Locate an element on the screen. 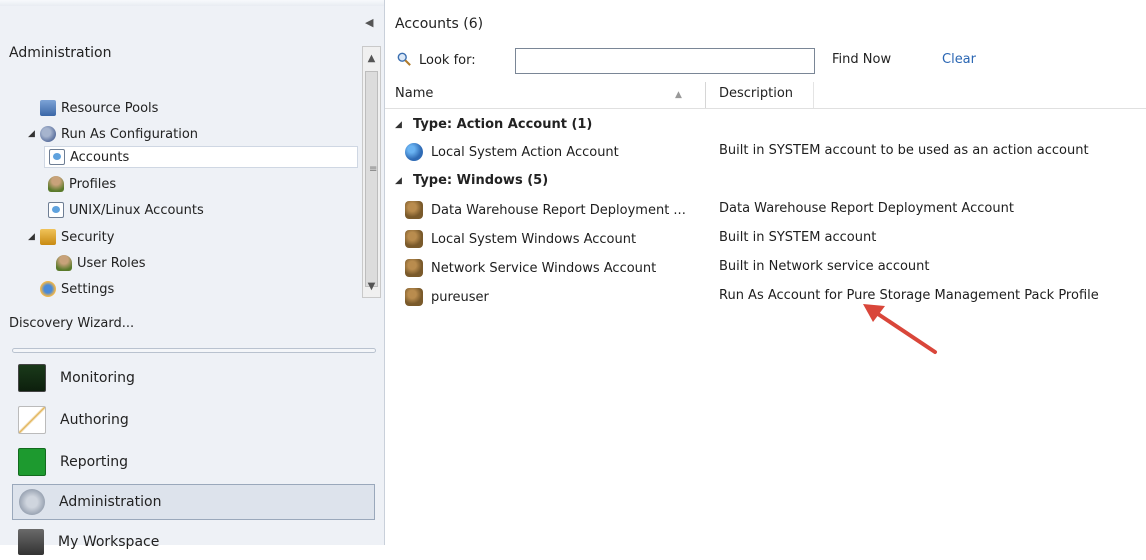 The image size is (1146, 560). tree-item-label: Settings is located at coordinates (88, 289).